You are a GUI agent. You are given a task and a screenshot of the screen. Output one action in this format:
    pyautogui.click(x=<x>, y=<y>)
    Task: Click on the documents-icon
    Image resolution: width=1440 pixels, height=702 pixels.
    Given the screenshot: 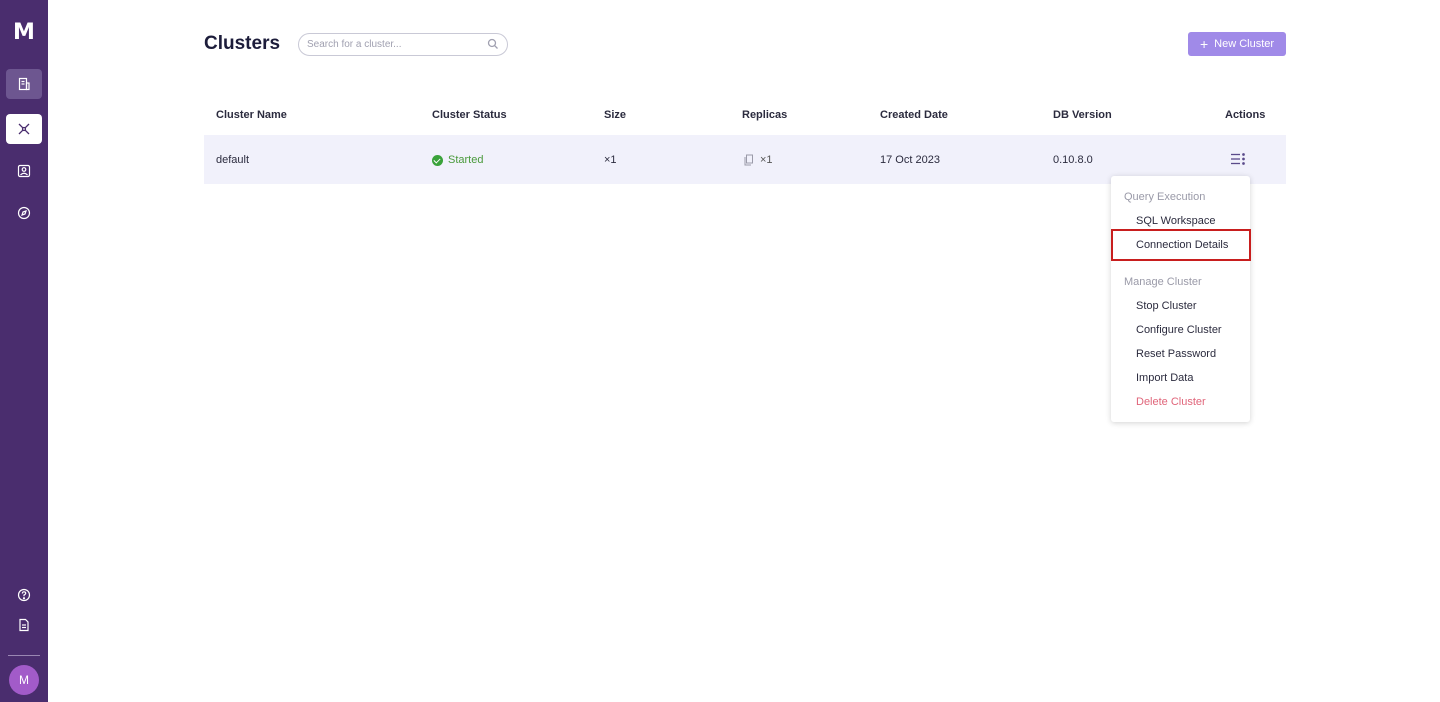 What is the action you would take?
    pyautogui.click(x=24, y=84)
    